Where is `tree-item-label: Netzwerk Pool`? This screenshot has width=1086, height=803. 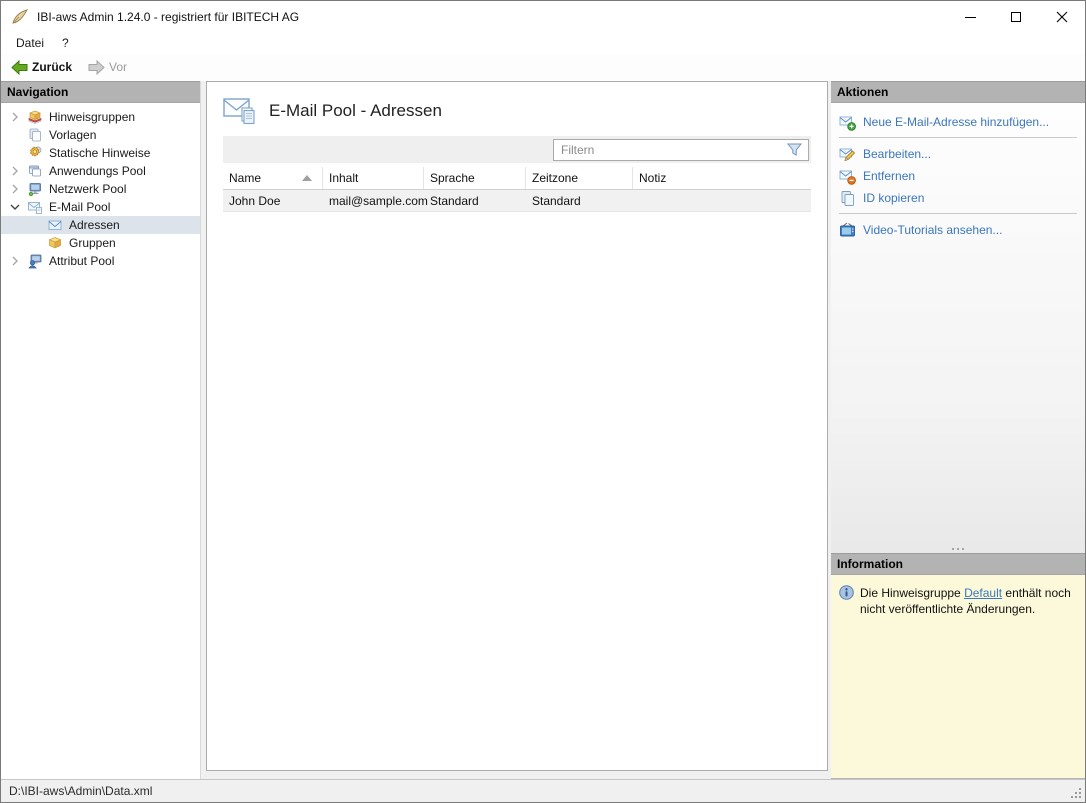 tree-item-label: Netzwerk Pool is located at coordinates (88, 189).